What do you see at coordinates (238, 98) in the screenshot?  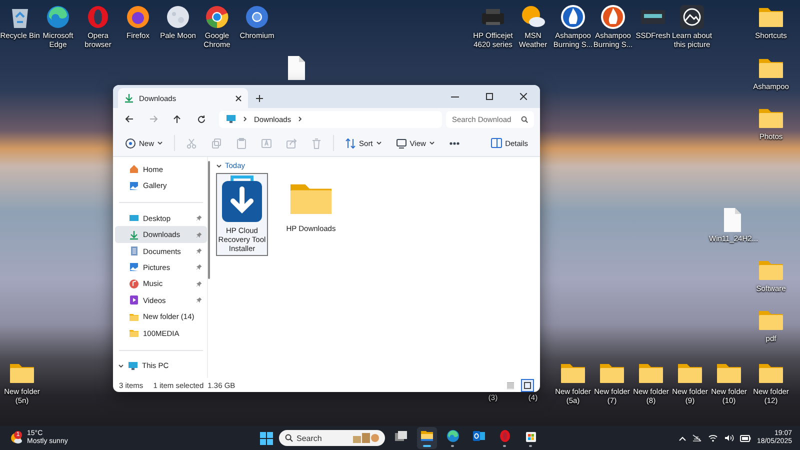 I see `close-tab-icon` at bounding box center [238, 98].